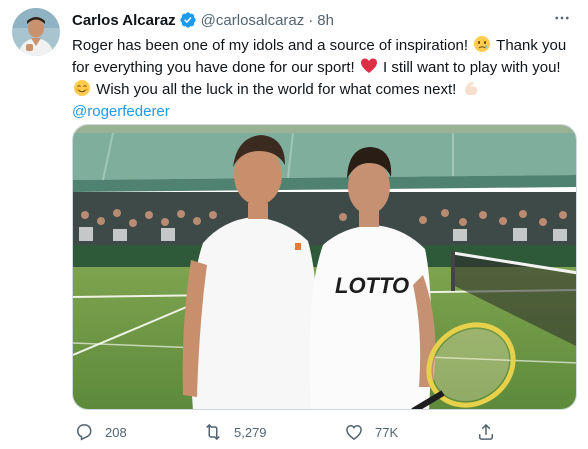 Image resolution: width=588 pixels, height=449 pixels. What do you see at coordinates (84, 432) in the screenshot?
I see `reply-icon` at bounding box center [84, 432].